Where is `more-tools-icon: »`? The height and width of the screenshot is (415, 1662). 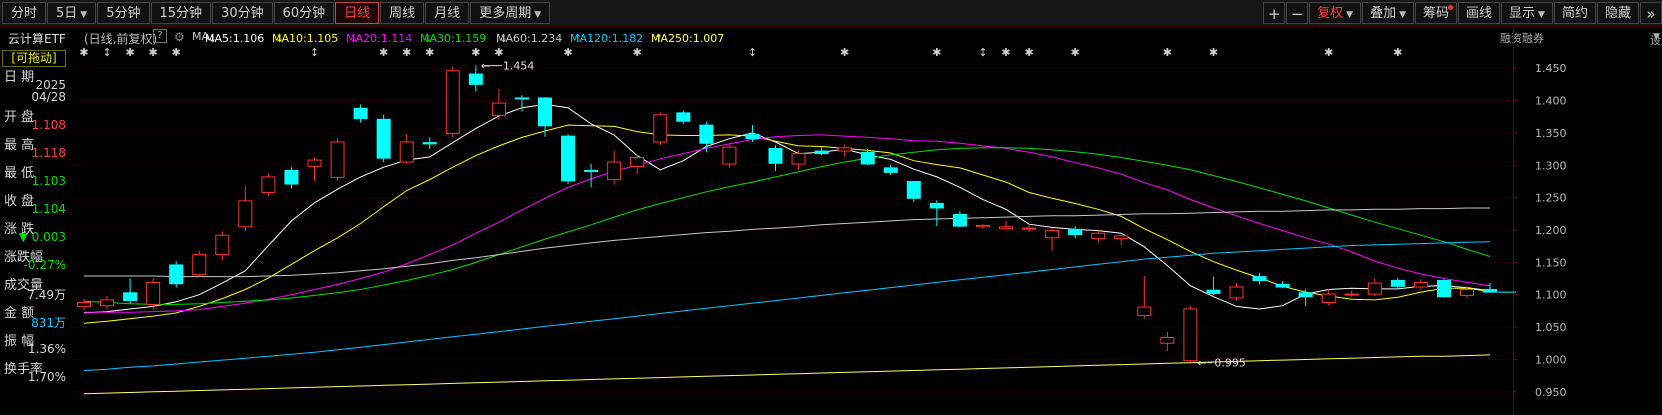
more-tools-icon: » is located at coordinates (1651, 13).